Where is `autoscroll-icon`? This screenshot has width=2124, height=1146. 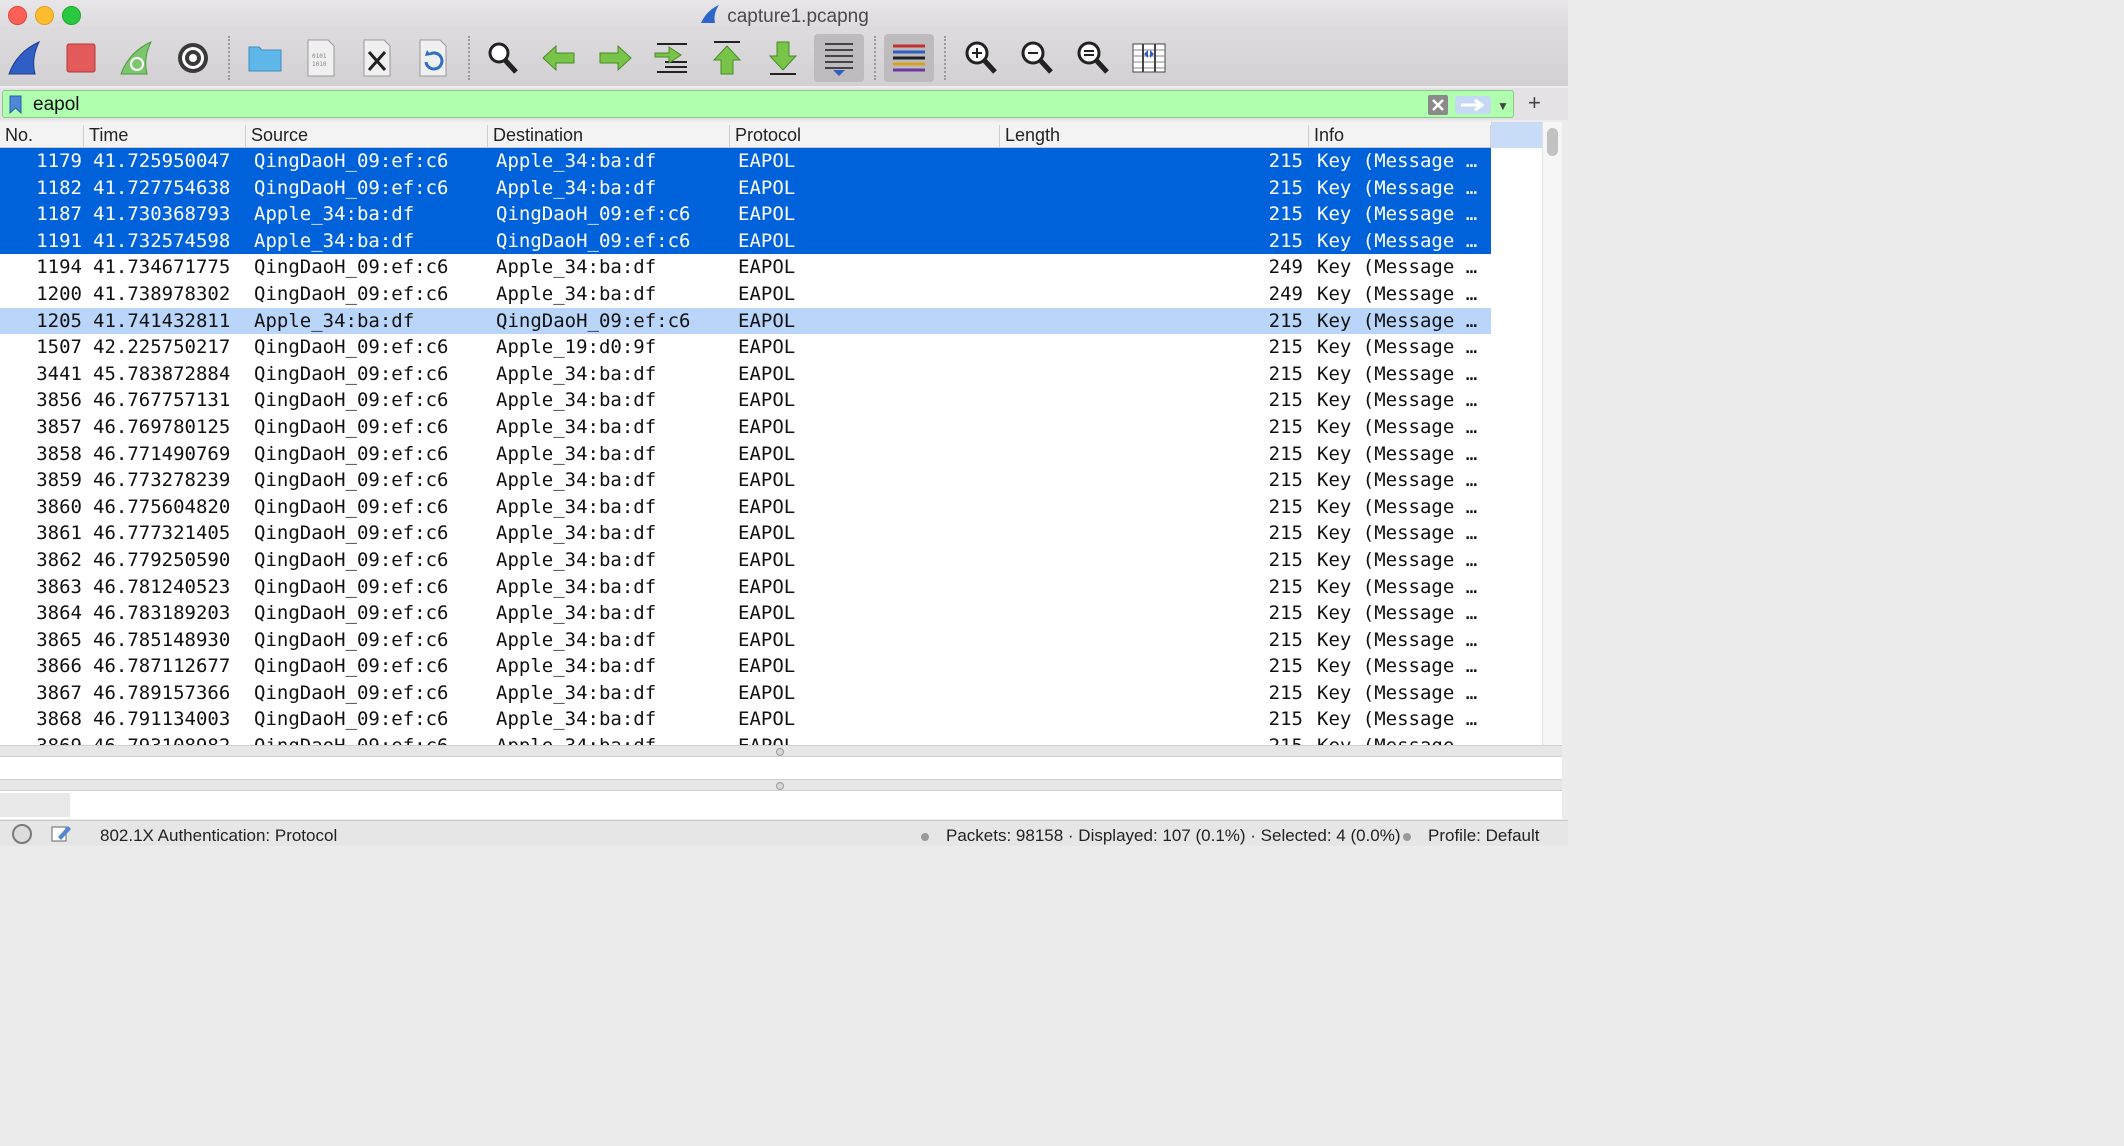
autoscroll-icon is located at coordinates (839, 59).